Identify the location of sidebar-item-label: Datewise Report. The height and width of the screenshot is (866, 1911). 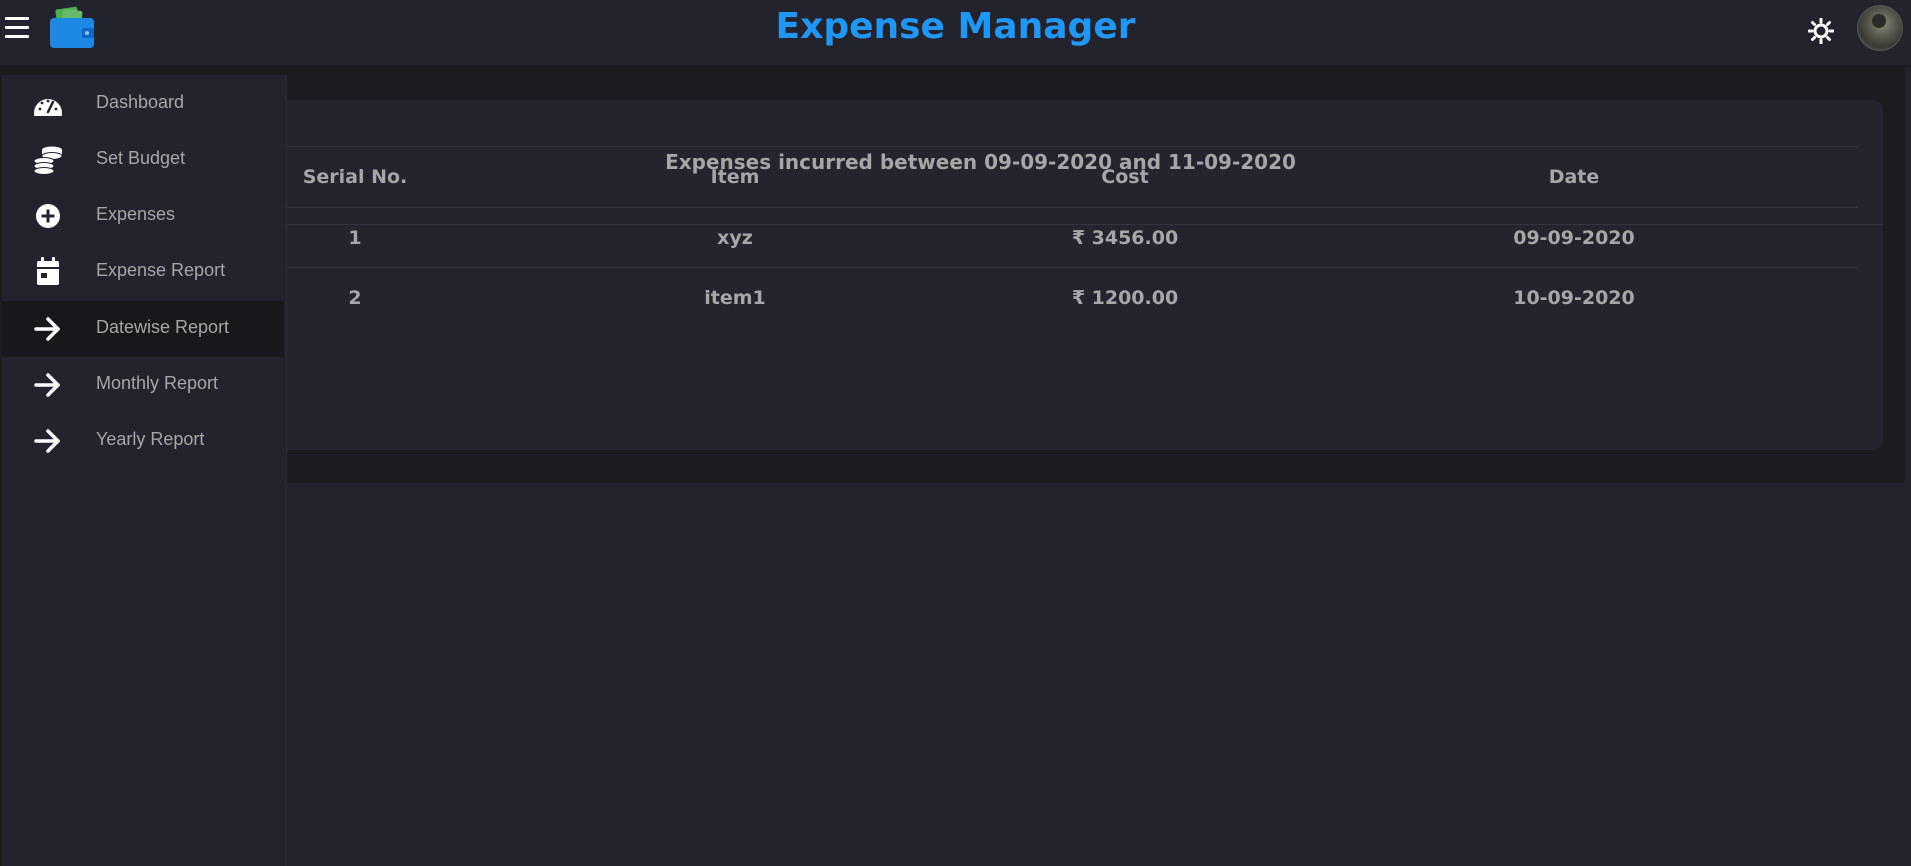
(163, 327).